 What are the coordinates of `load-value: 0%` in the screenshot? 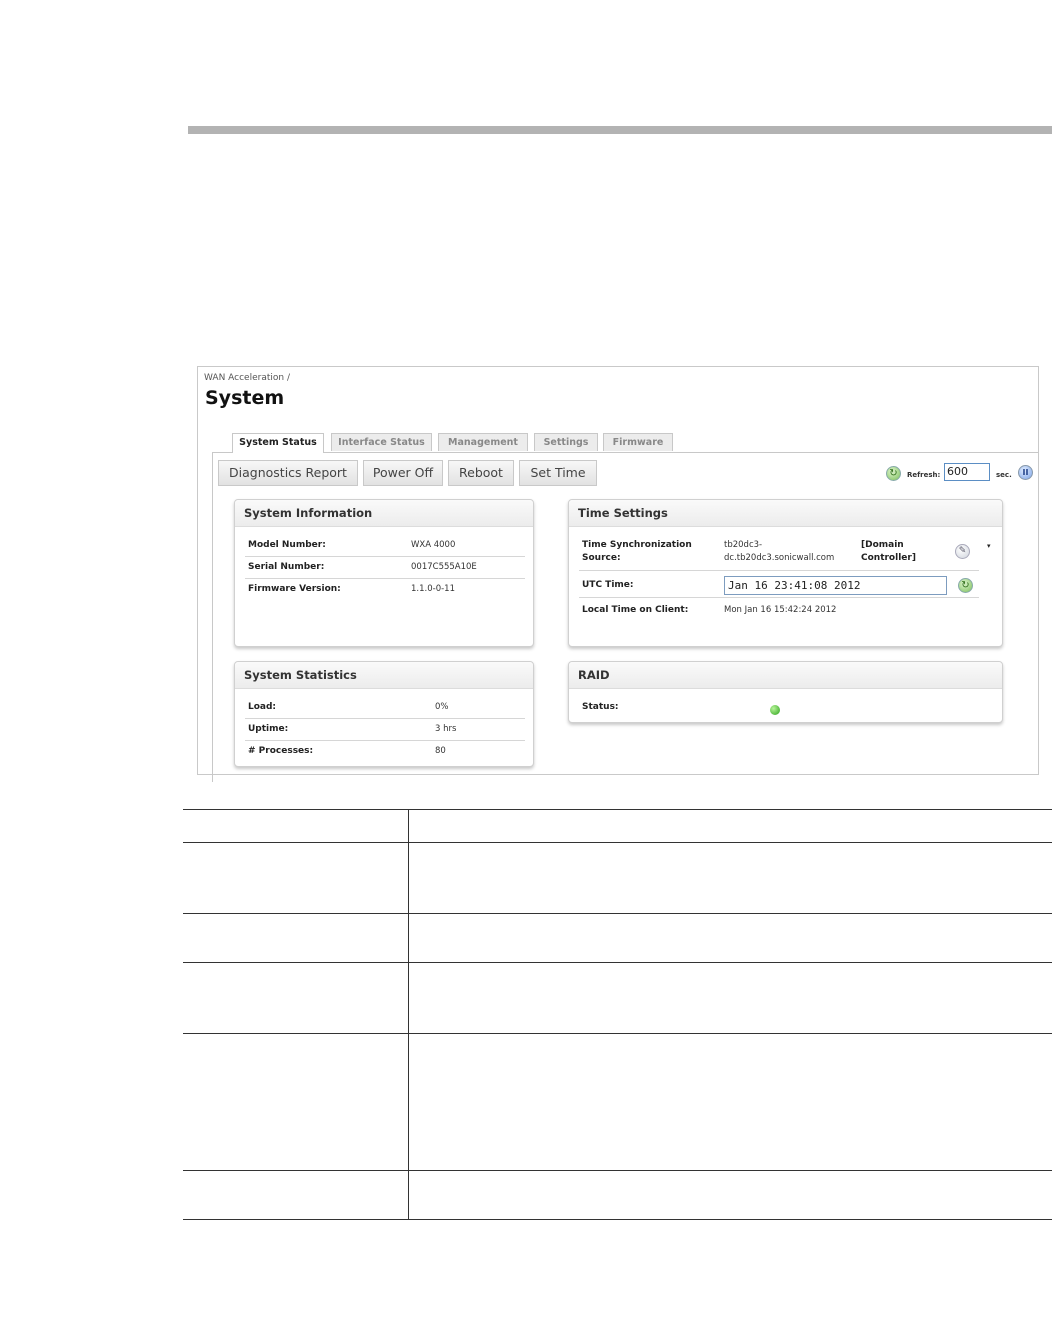 It's located at (442, 707).